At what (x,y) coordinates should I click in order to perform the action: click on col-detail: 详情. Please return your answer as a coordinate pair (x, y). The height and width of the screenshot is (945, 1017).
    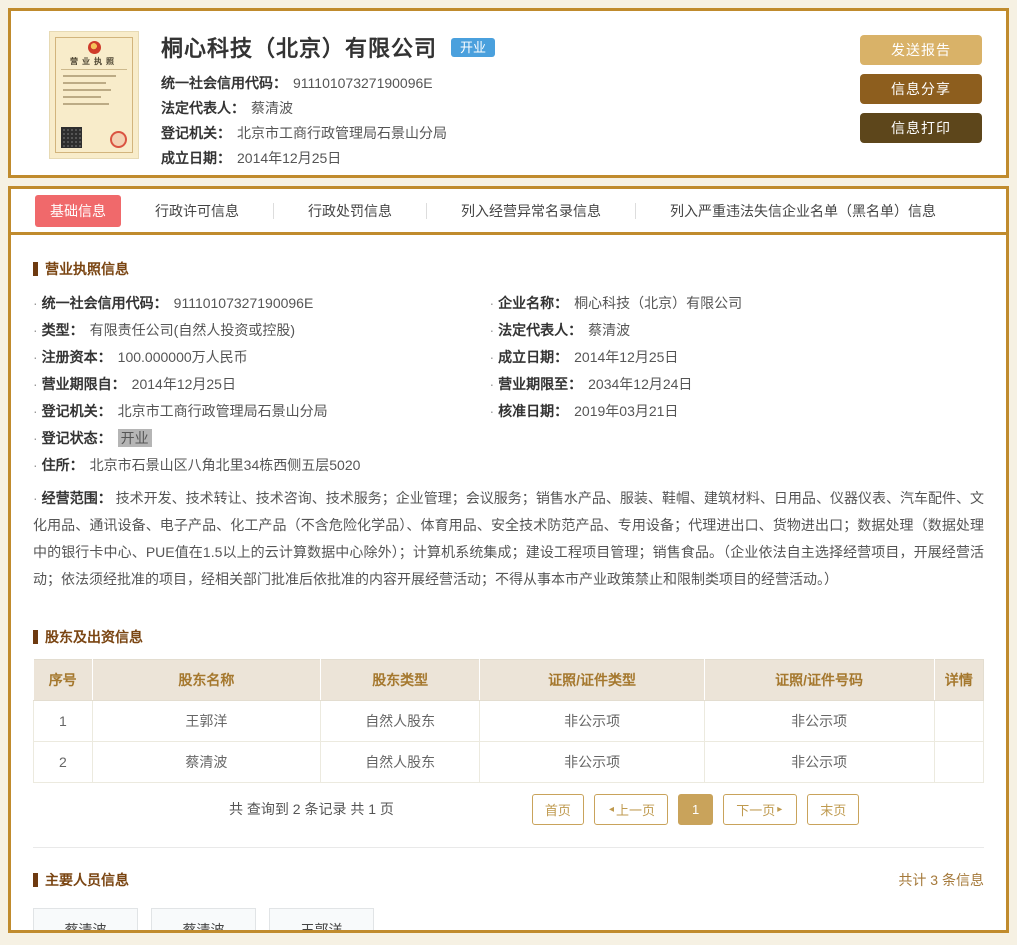
    Looking at the image, I should click on (959, 680).